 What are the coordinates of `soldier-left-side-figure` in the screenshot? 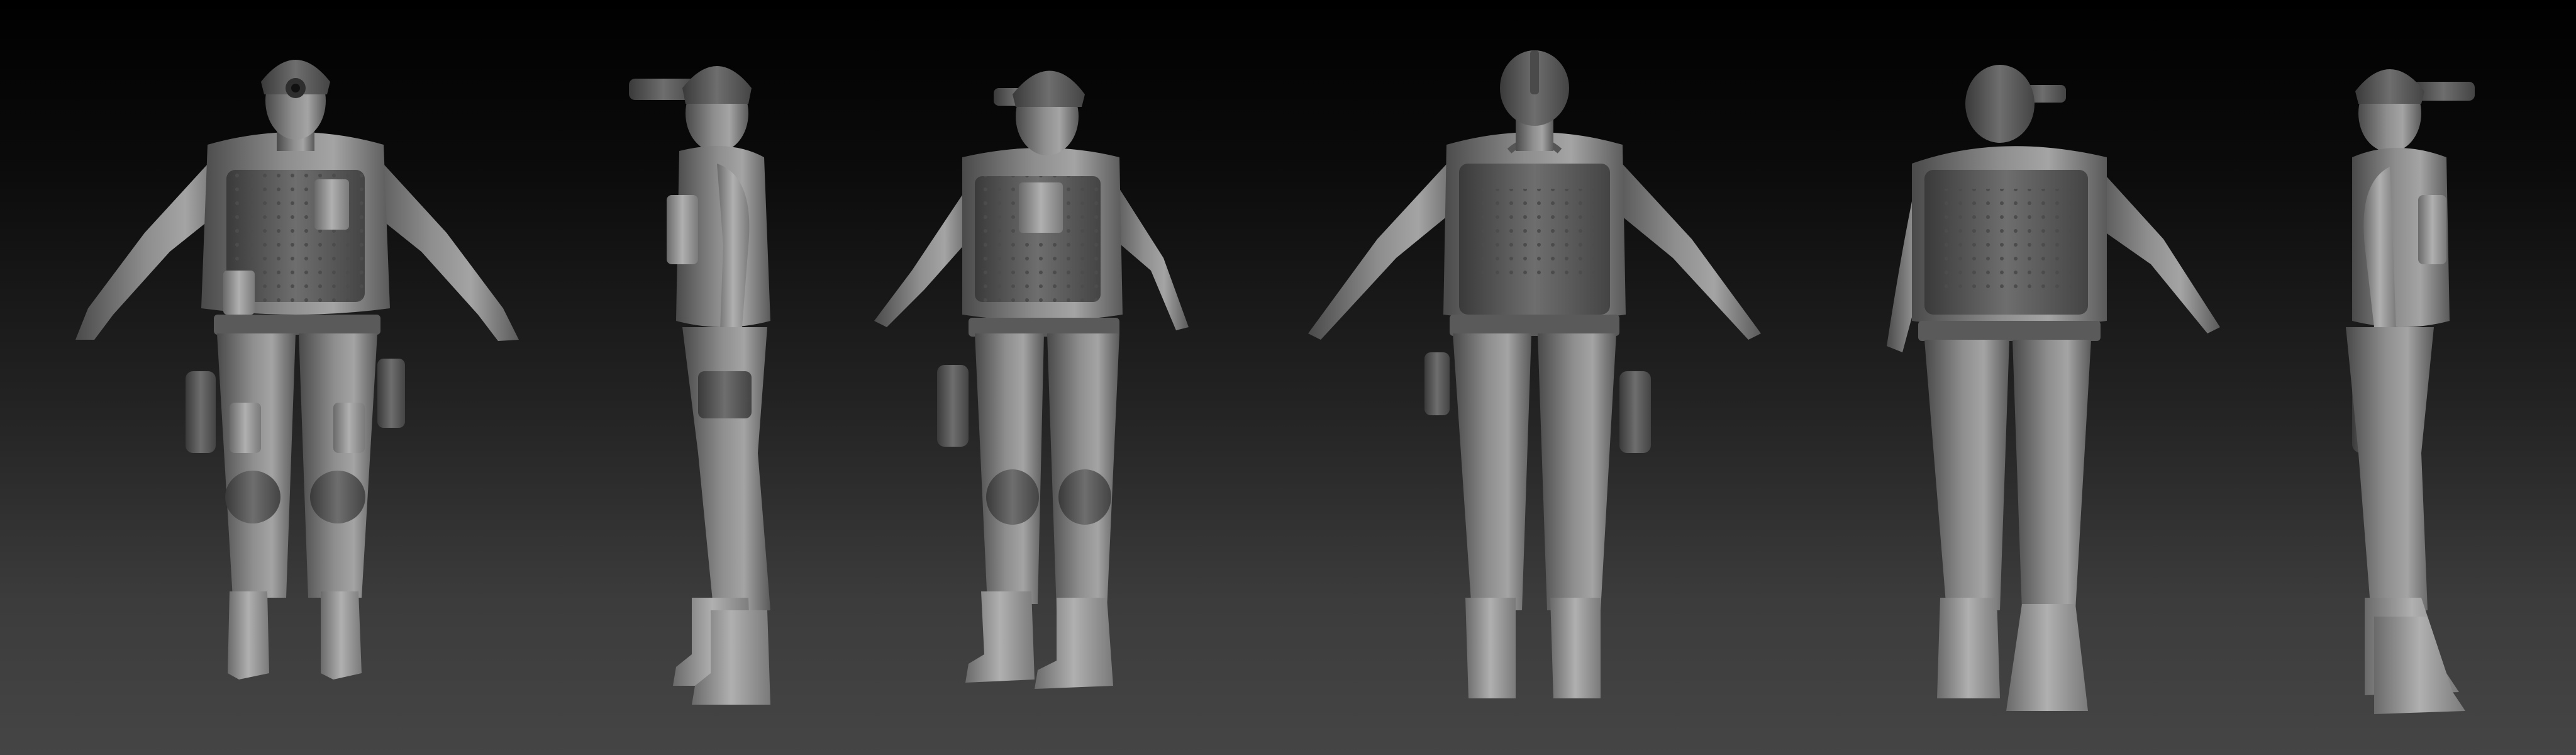 It's located at (699, 385).